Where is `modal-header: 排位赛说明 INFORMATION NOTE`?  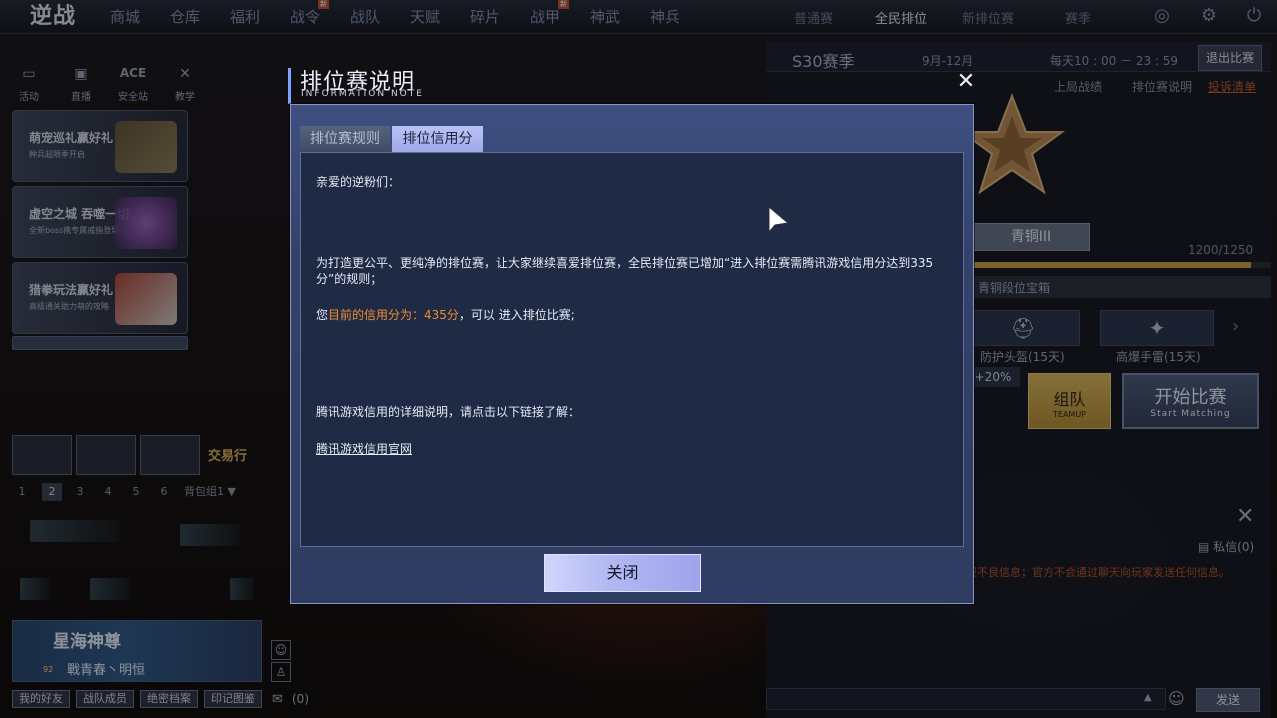
modal-header: 排位赛说明 INFORMATION NOTE is located at coordinates (628, 84).